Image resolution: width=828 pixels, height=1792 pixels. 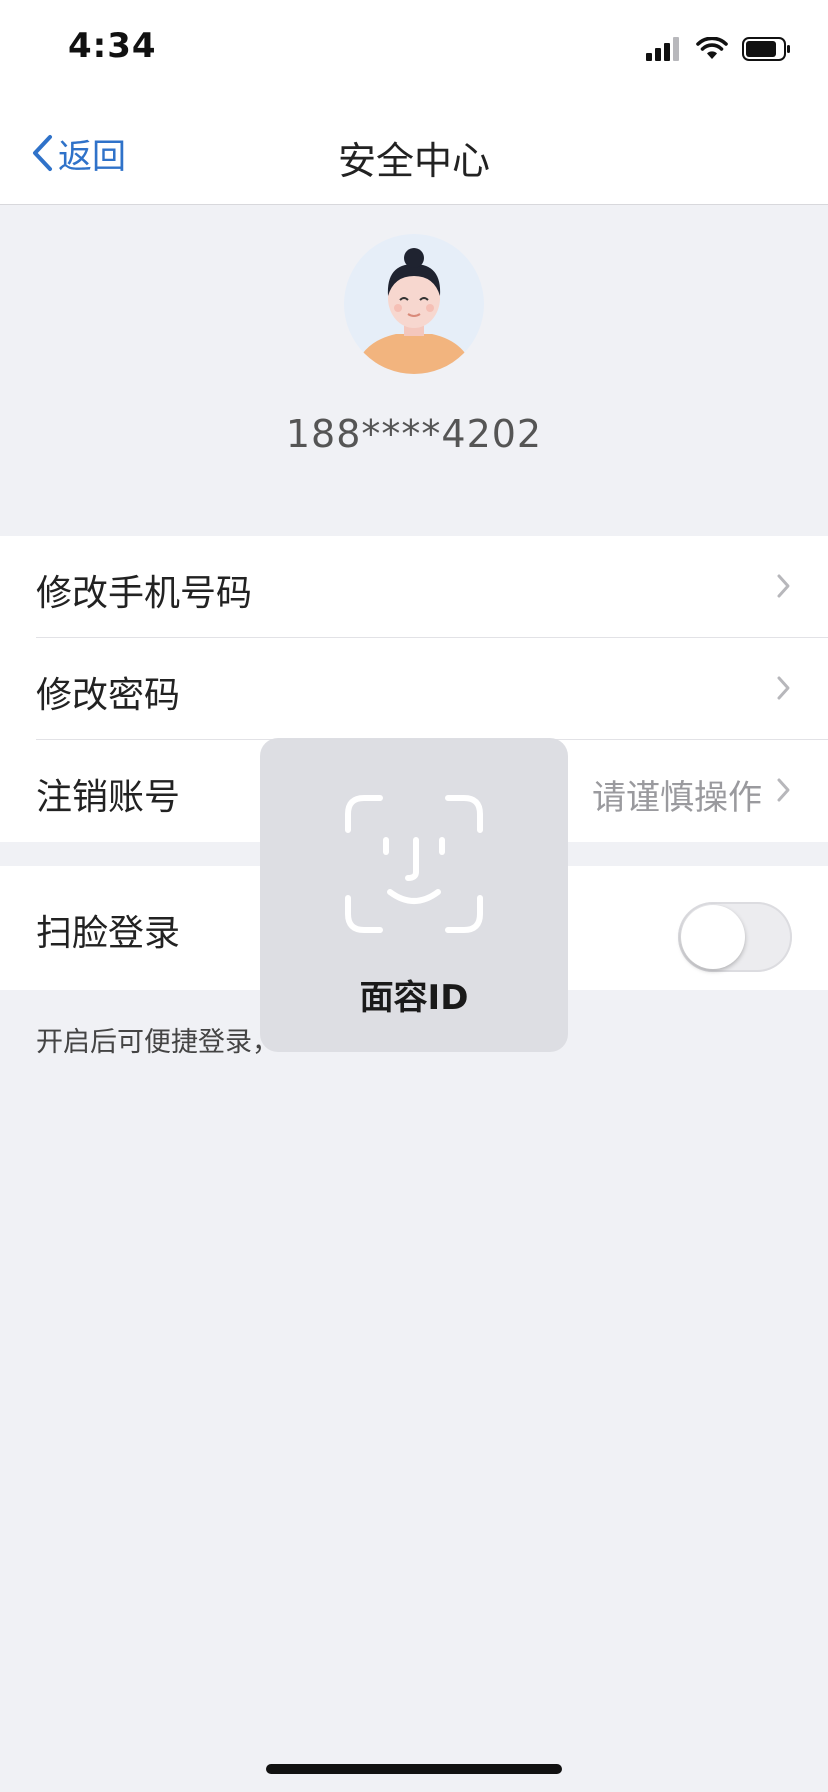 I want to click on row-hint: 请谨慎操作, so click(x=677, y=798).